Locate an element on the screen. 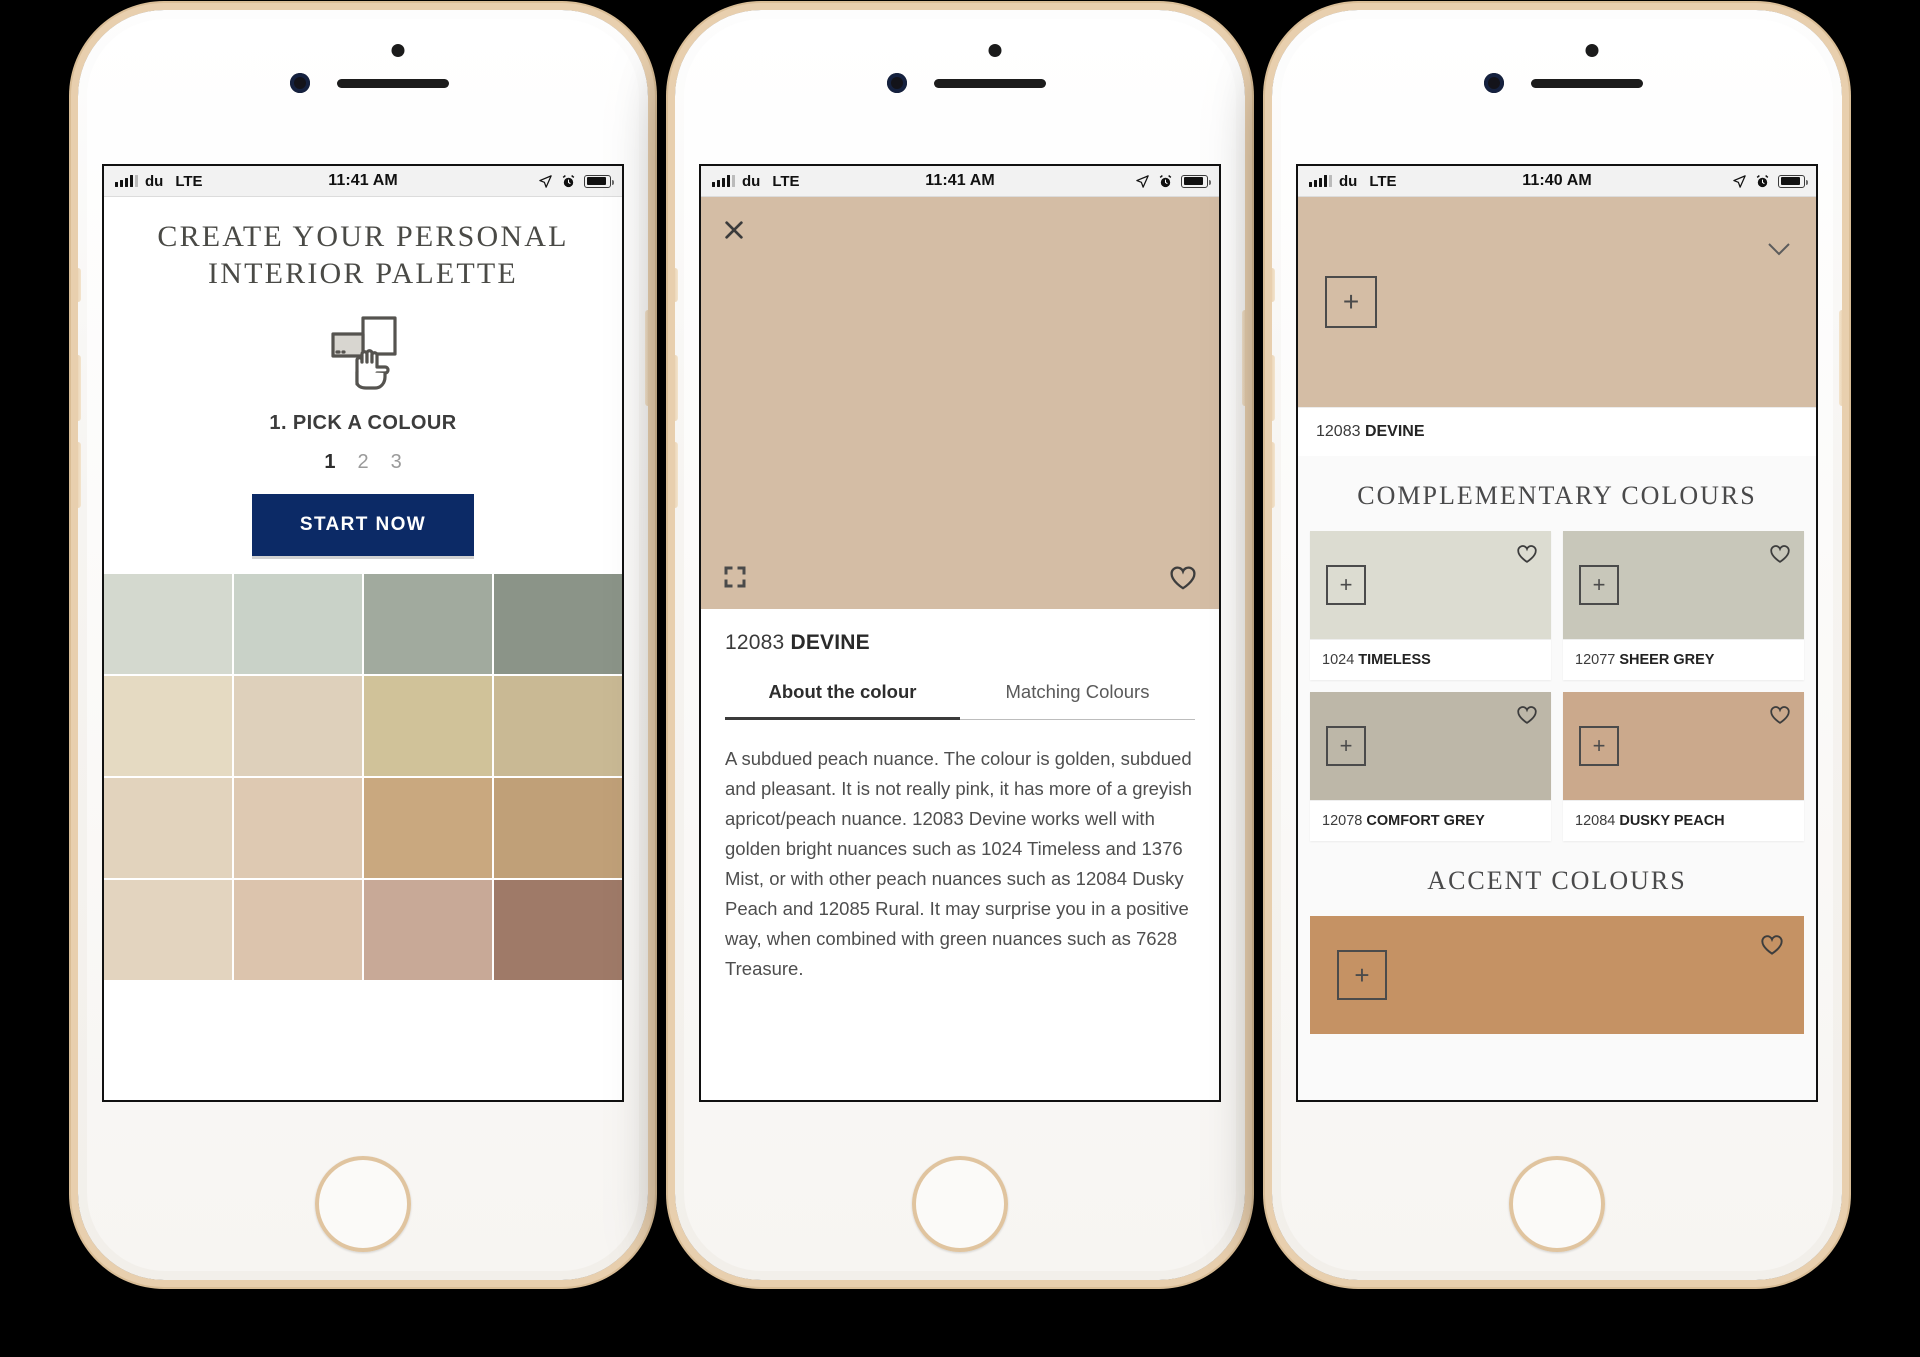  status-left: du LTE is located at coordinates (1353, 181).